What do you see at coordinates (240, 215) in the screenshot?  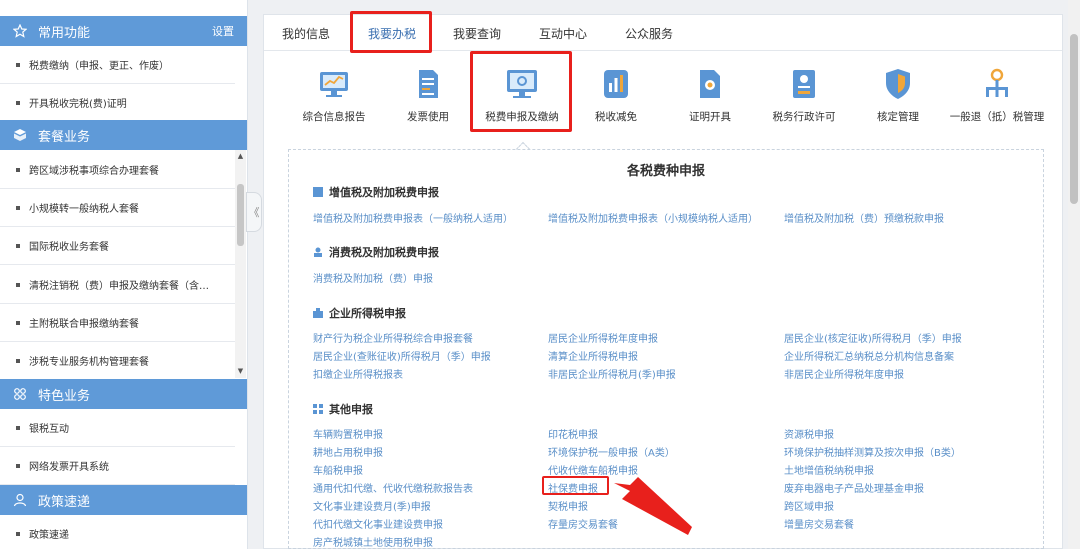 I see `scrollbar-thumb` at bounding box center [240, 215].